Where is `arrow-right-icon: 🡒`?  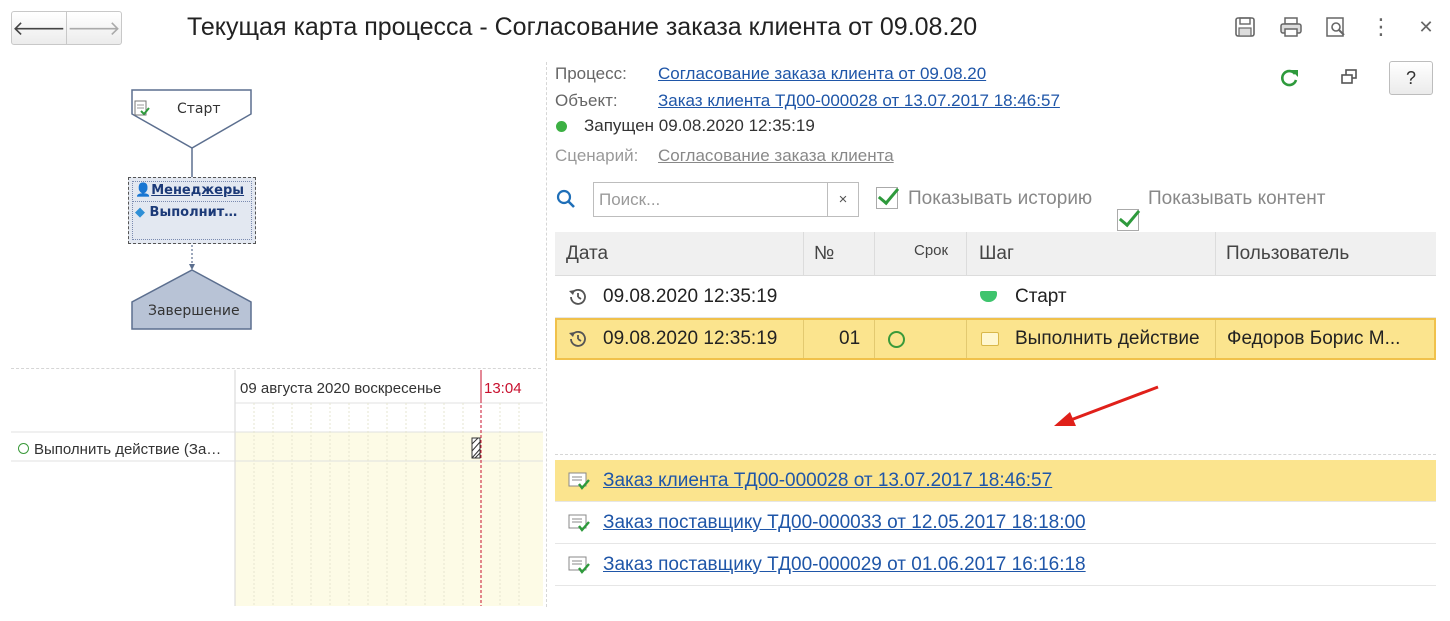
arrow-right-icon: 🡒 is located at coordinates (94, 28).